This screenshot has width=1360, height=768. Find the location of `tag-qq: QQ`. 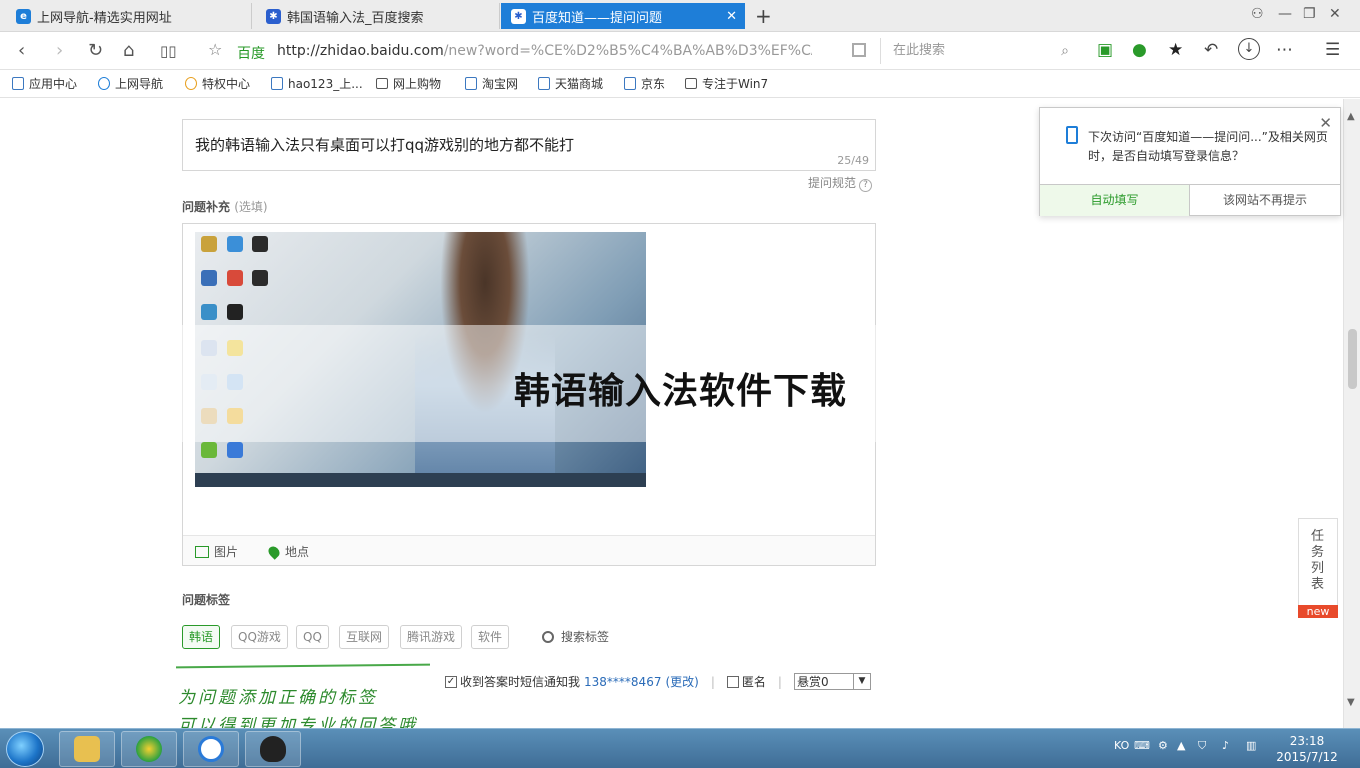

tag-qq: QQ is located at coordinates (312, 637).